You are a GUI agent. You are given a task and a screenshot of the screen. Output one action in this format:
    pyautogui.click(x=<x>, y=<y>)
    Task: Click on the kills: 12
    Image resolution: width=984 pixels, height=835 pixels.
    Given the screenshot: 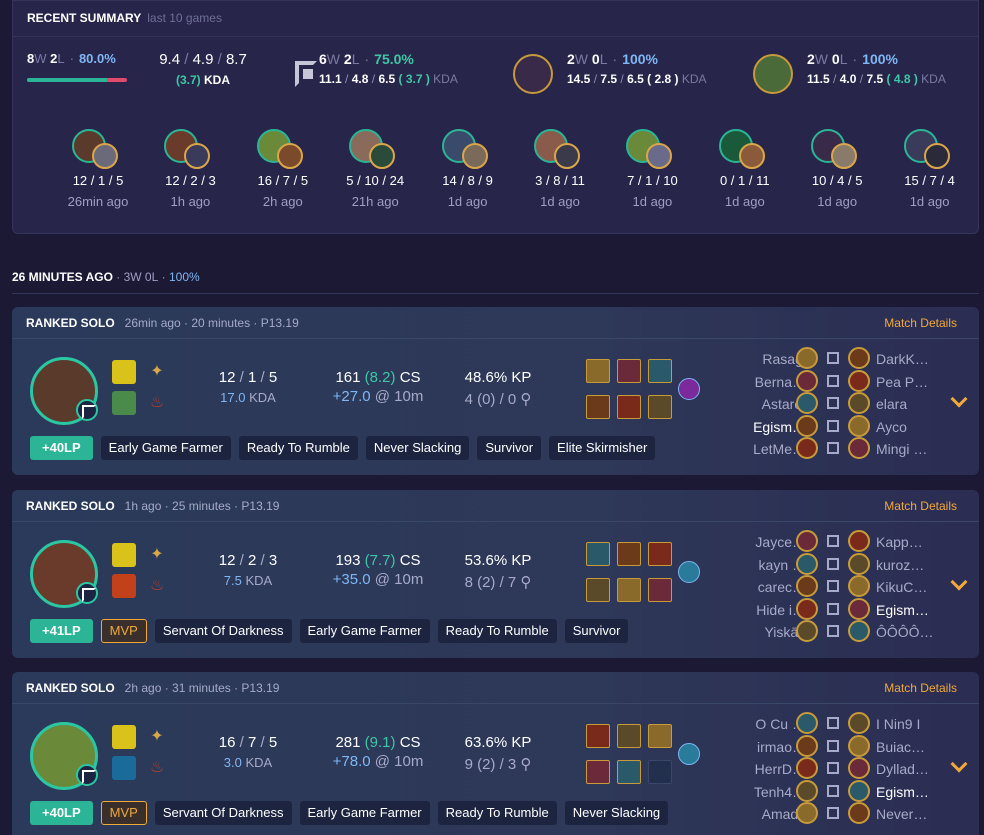 What is the action you would take?
    pyautogui.click(x=227, y=377)
    